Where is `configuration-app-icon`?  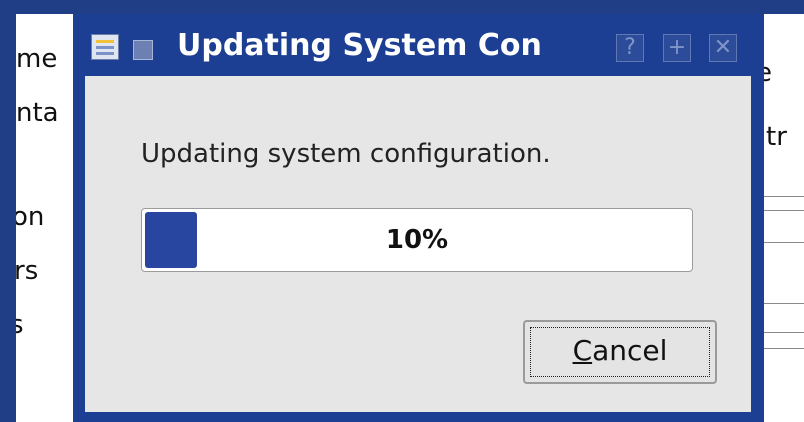
configuration-app-icon is located at coordinates (105, 47).